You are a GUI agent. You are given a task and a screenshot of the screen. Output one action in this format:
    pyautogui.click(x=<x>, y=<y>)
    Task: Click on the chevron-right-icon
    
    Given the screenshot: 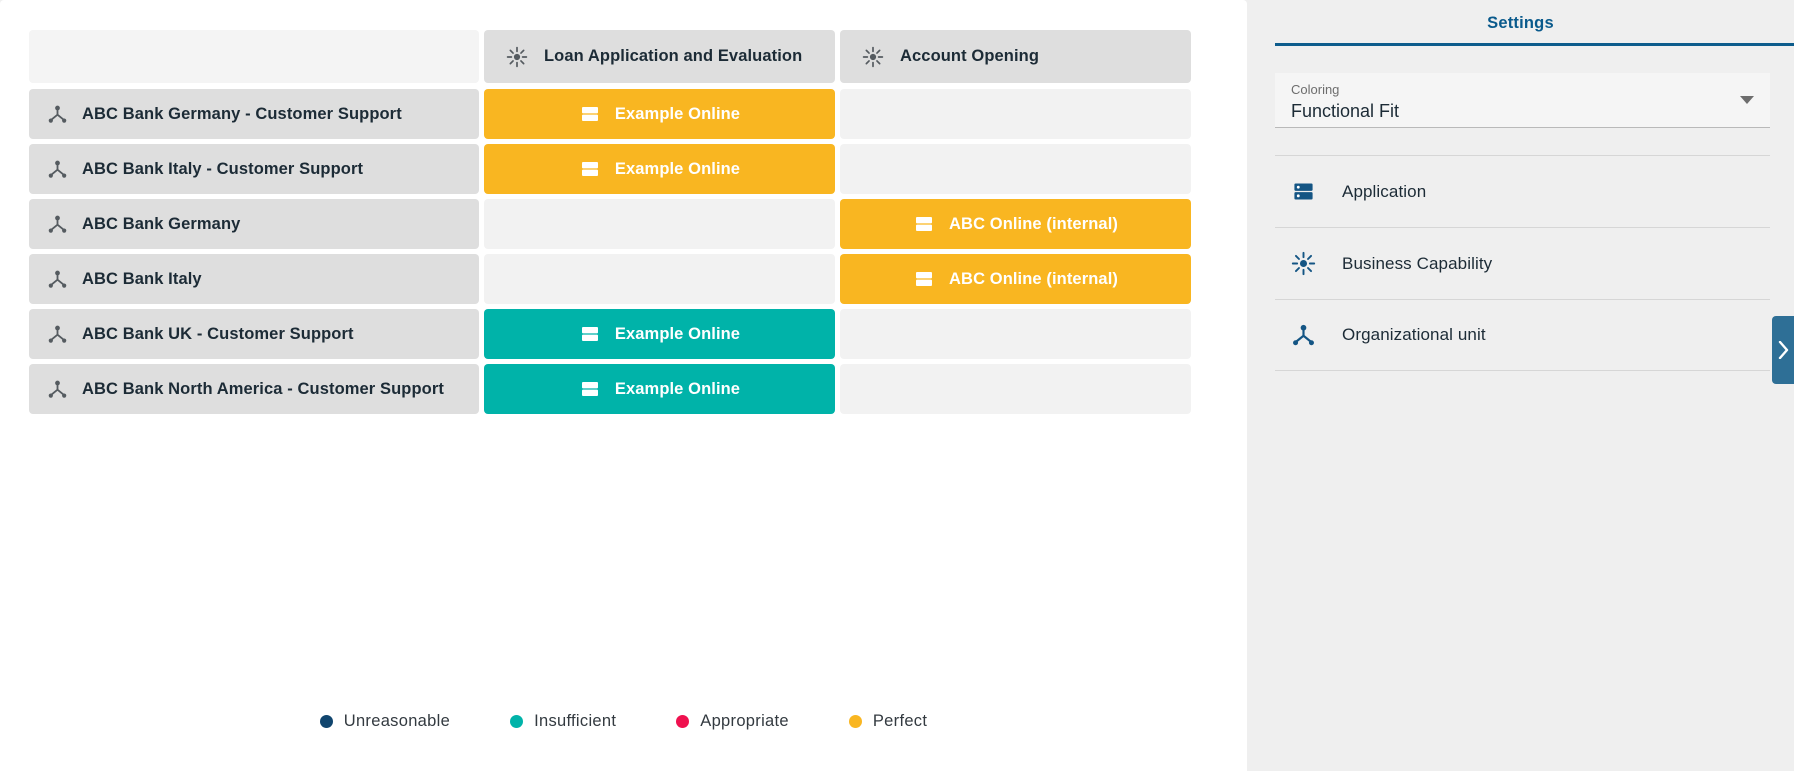 What is the action you would take?
    pyautogui.click(x=1783, y=350)
    